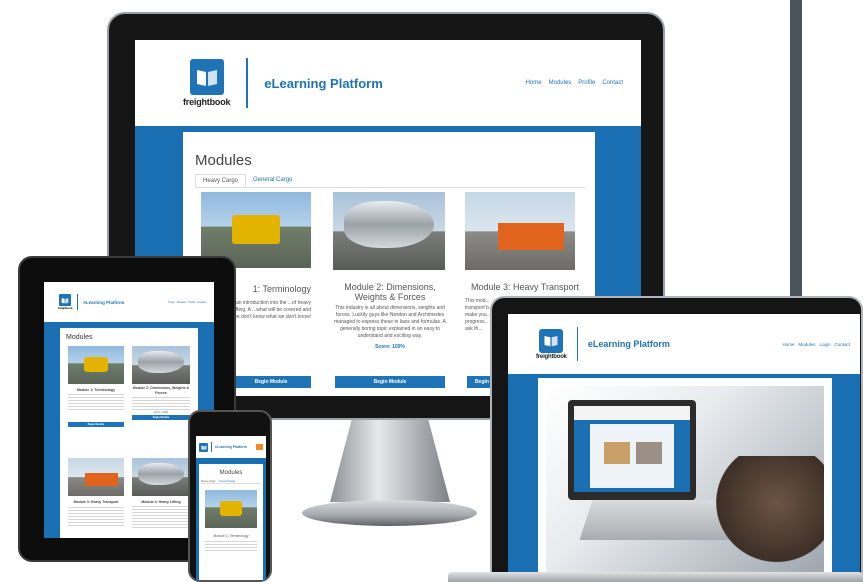  I want to click on module-3-title: Module 3: Heavy Transport, so click(525, 287).